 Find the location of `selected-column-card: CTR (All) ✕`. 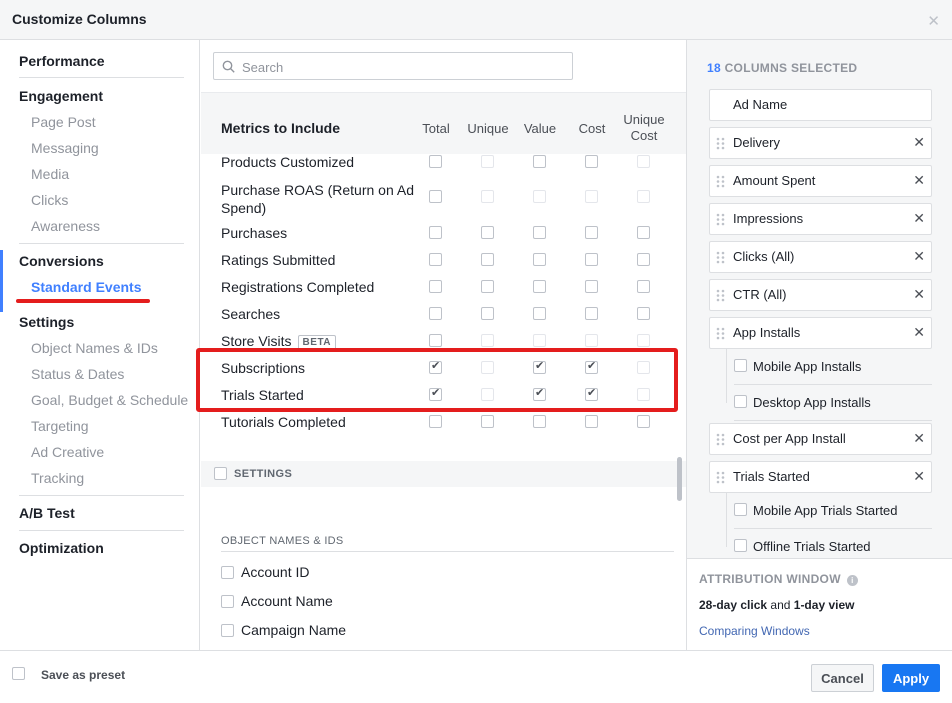

selected-column-card: CTR (All) ✕ is located at coordinates (820, 295).